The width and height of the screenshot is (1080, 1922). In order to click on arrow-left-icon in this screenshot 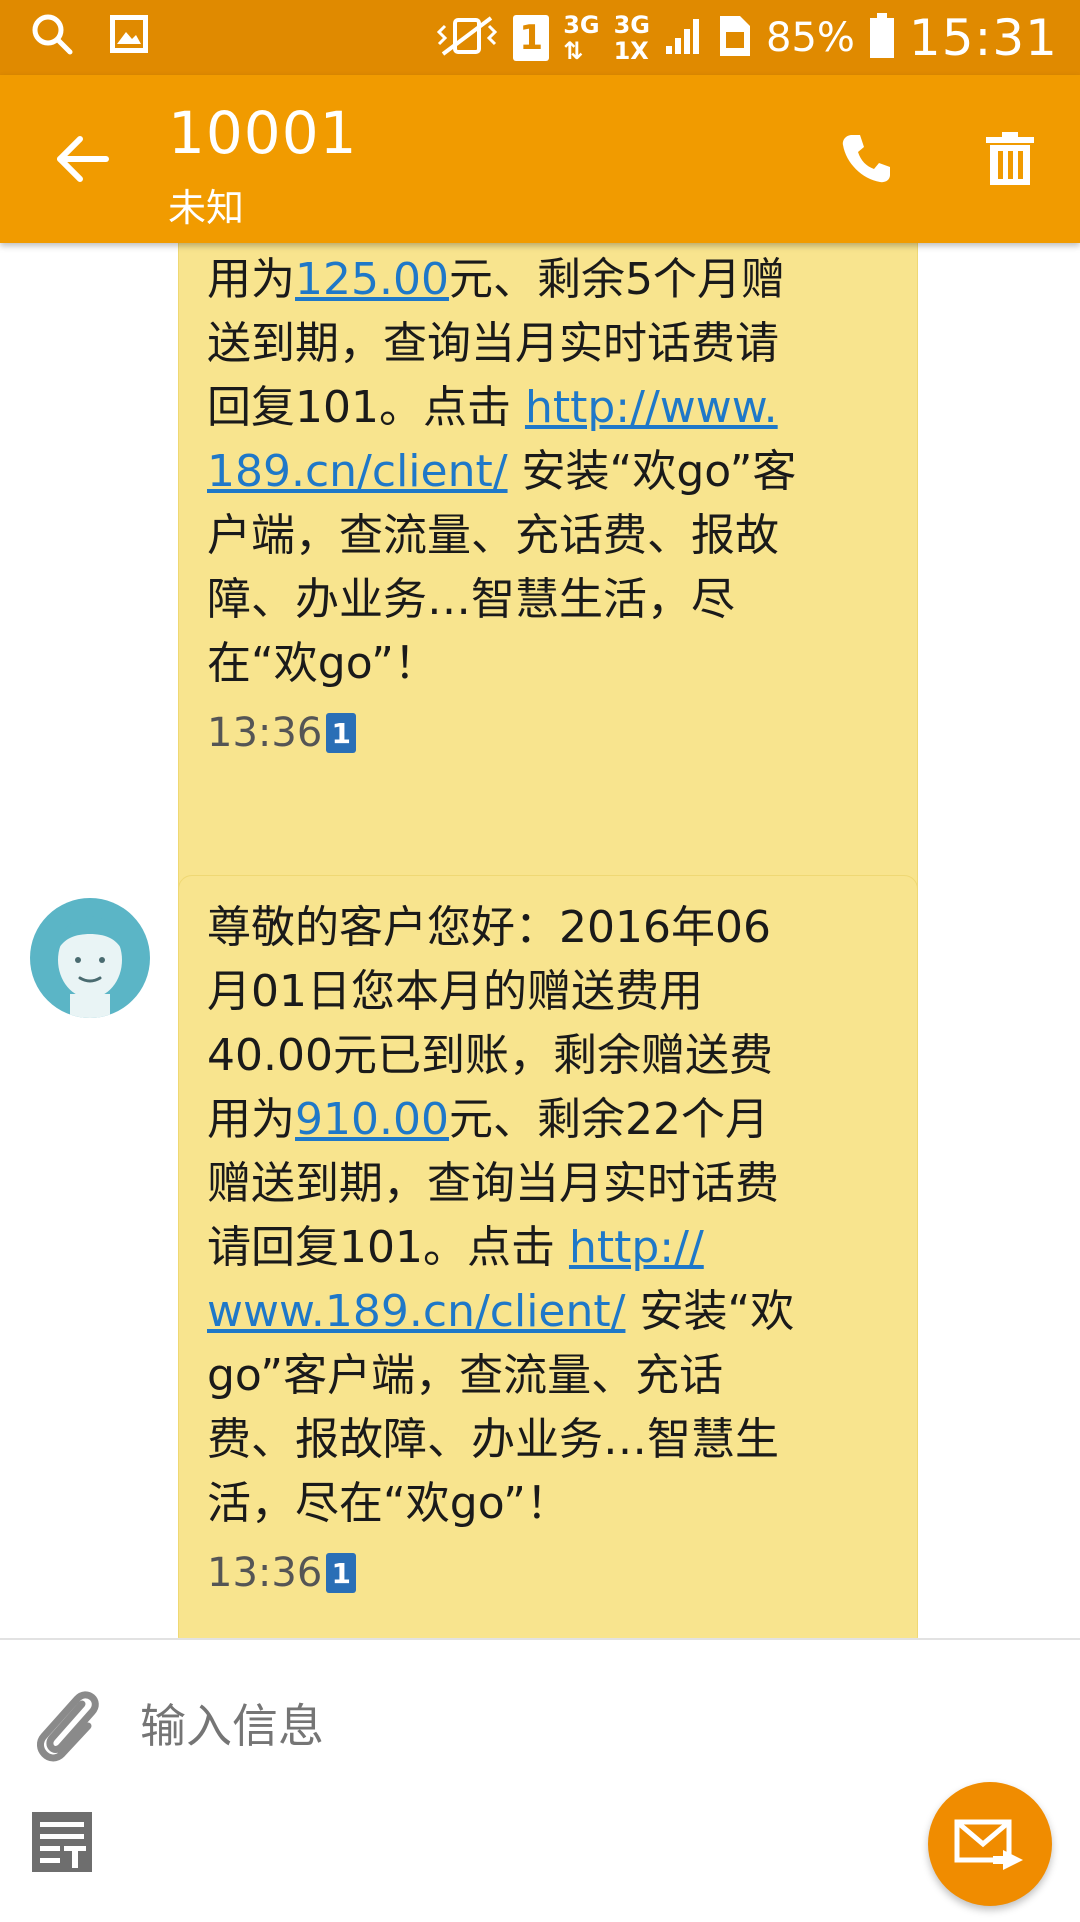, I will do `click(83, 159)`.